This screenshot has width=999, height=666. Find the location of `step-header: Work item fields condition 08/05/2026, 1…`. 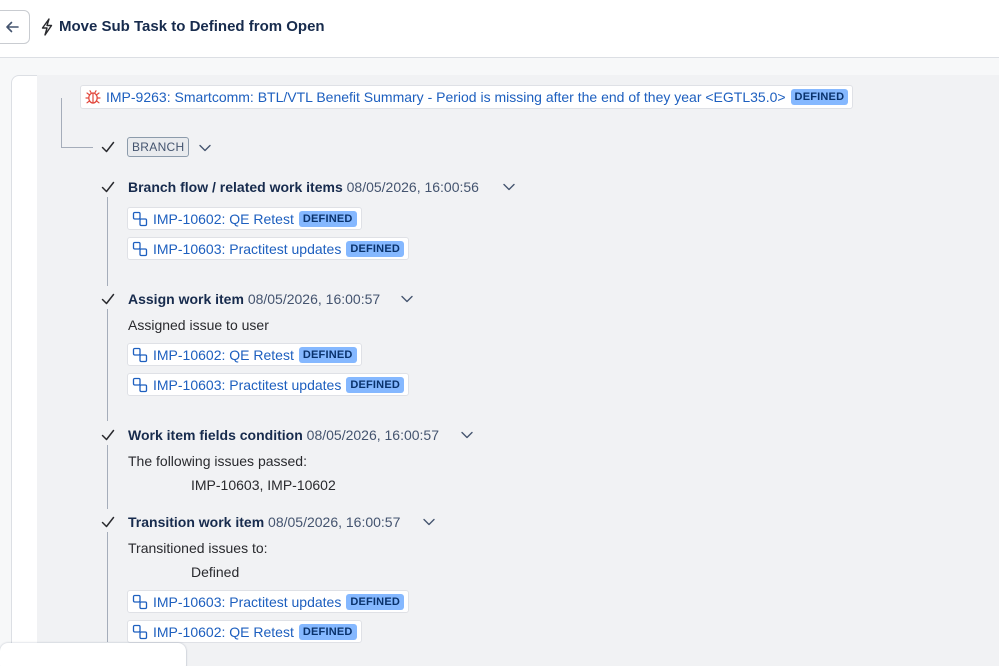

step-header: Work item fields condition 08/05/2026, 1… is located at coordinates (283, 435).